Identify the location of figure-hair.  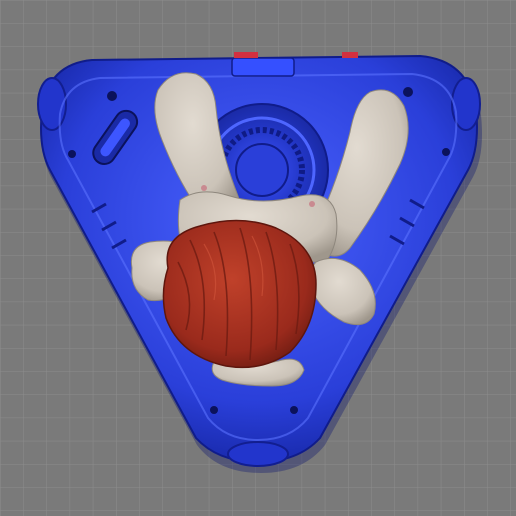
(239, 294).